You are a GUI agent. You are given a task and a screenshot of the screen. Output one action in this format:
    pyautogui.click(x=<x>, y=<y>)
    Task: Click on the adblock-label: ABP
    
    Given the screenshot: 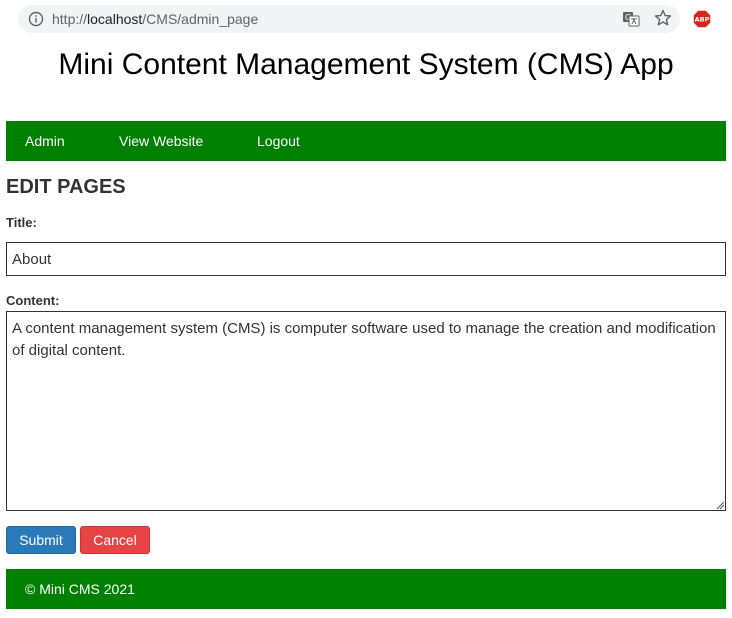 What is the action you would take?
    pyautogui.click(x=702, y=20)
    